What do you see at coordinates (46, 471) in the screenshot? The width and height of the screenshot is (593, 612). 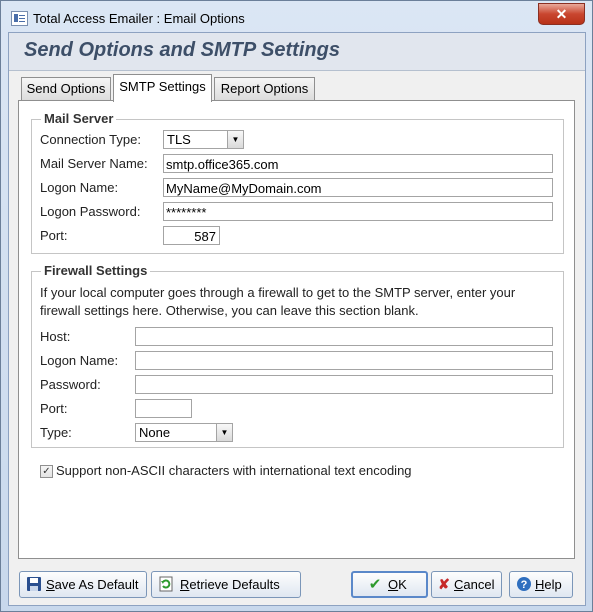 I see `unicode-checkbox: ✓` at bounding box center [46, 471].